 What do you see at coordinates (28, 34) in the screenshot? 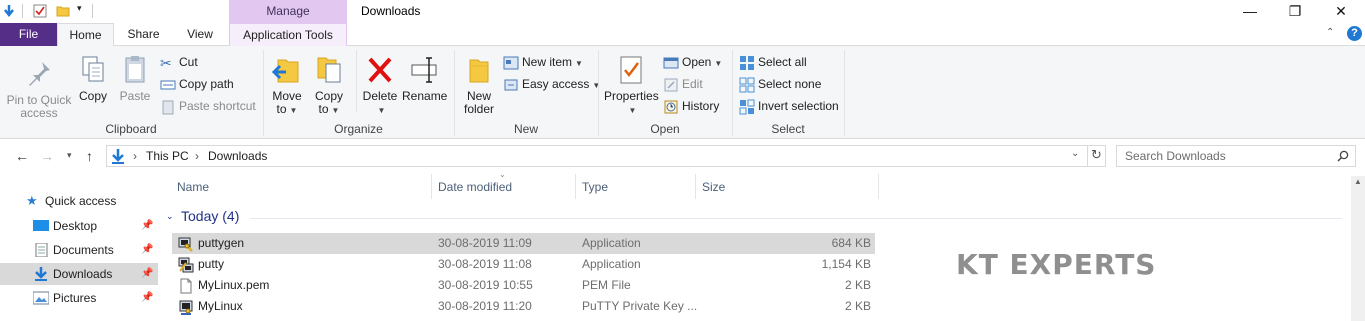
I see `tab-file: File` at bounding box center [28, 34].